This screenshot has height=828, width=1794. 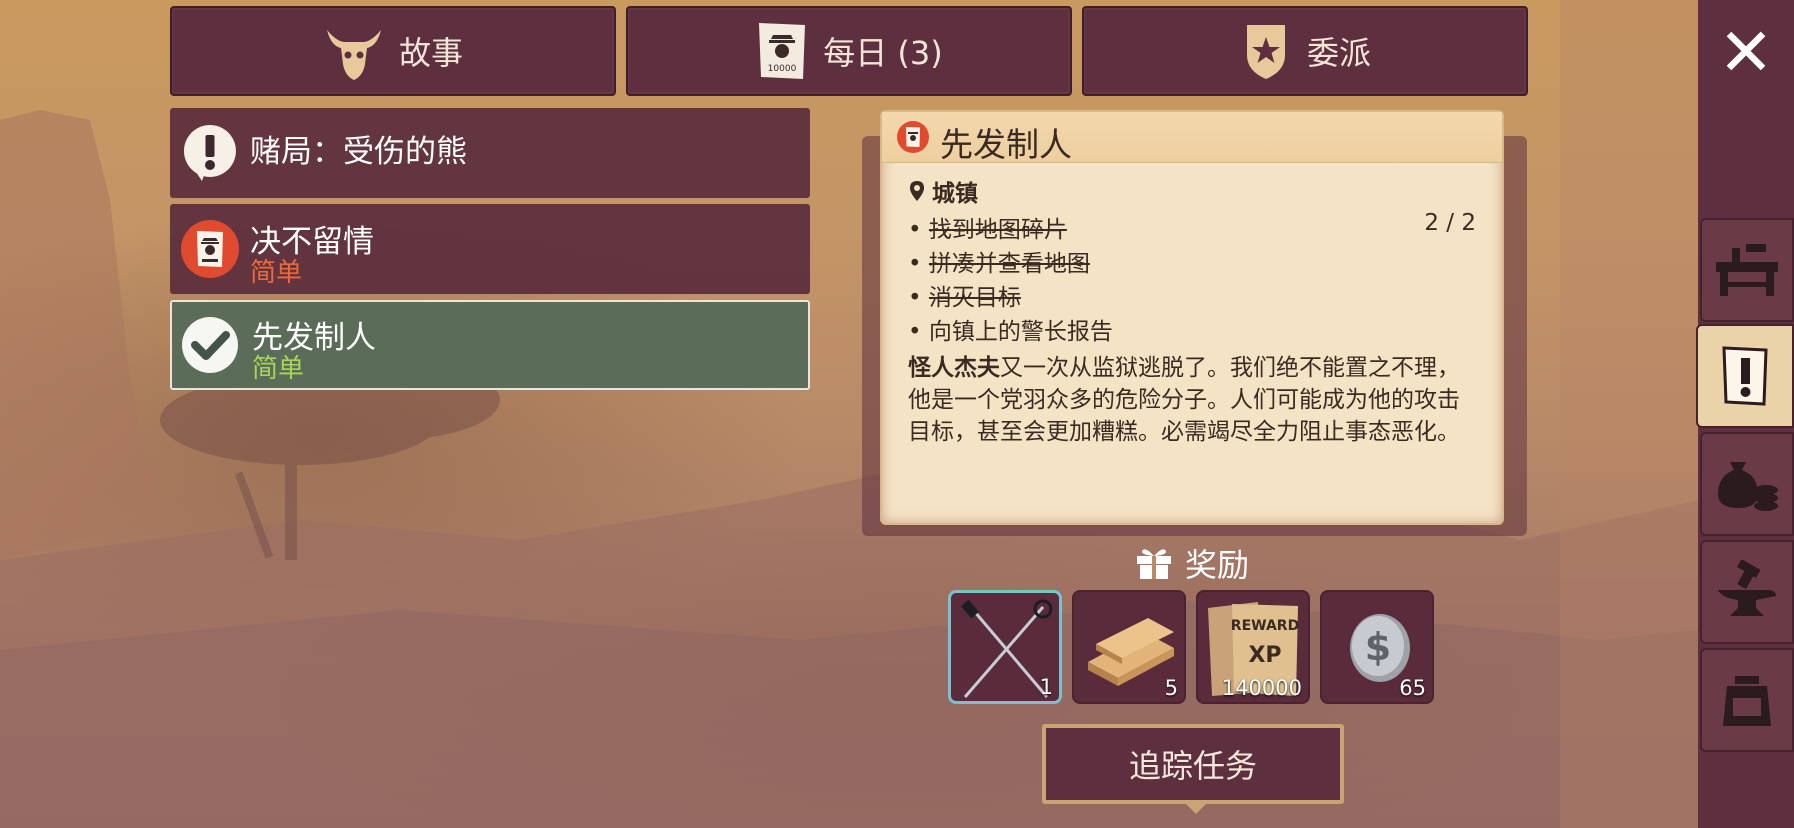 I want to click on gift-icon, so click(x=1154, y=564).